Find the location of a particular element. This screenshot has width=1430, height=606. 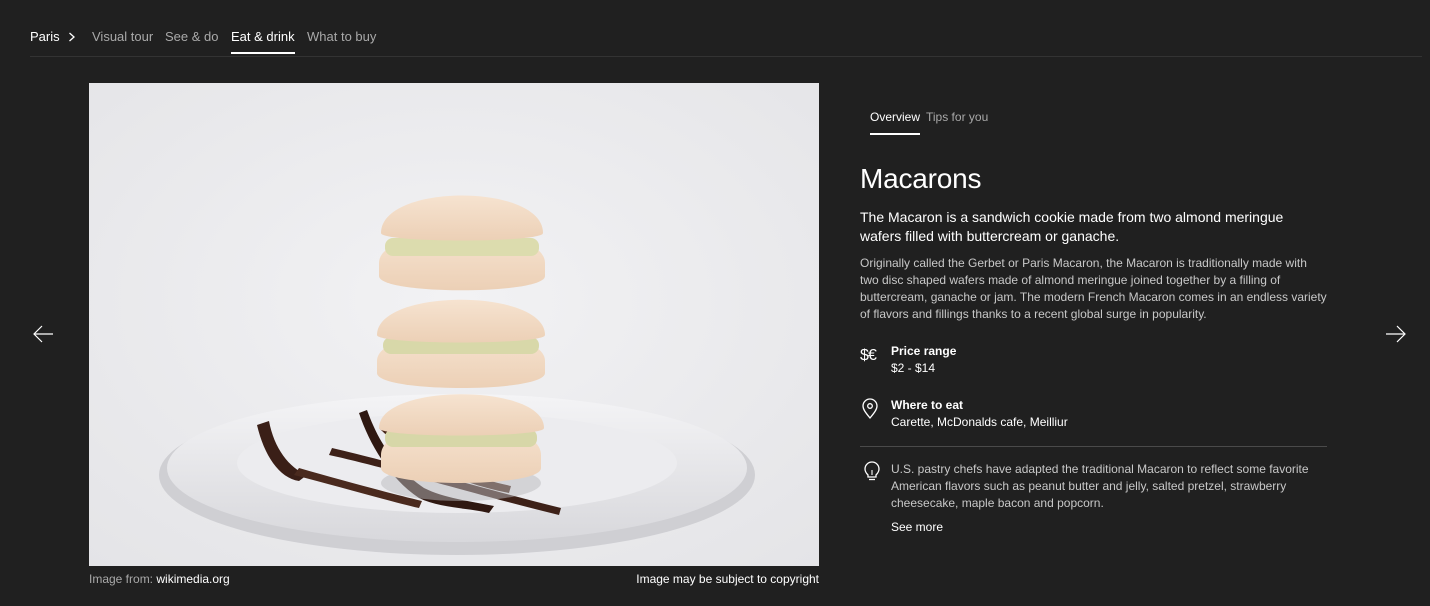

item-title: Macarons is located at coordinates (921, 178).